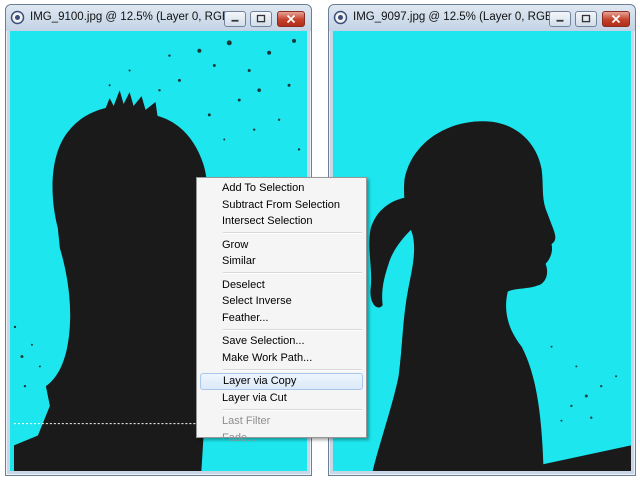  What do you see at coordinates (281, 285) in the screenshot?
I see `menu-item-deselect: Deselect` at bounding box center [281, 285].